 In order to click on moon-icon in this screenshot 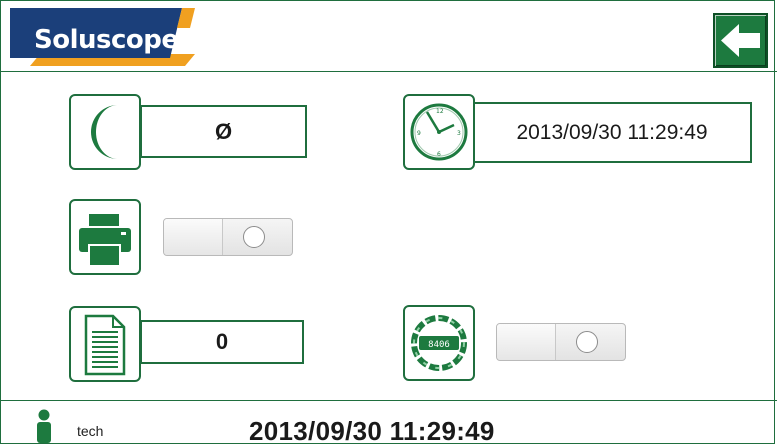, I will do `click(104, 132)`.